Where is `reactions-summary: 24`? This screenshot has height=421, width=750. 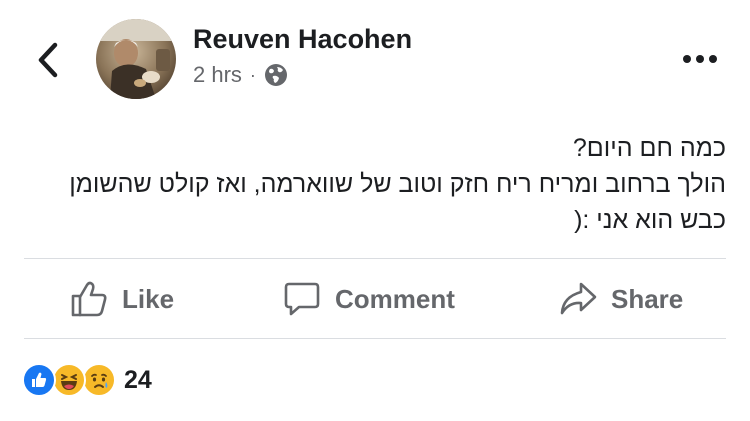 reactions-summary: 24 is located at coordinates (87, 380).